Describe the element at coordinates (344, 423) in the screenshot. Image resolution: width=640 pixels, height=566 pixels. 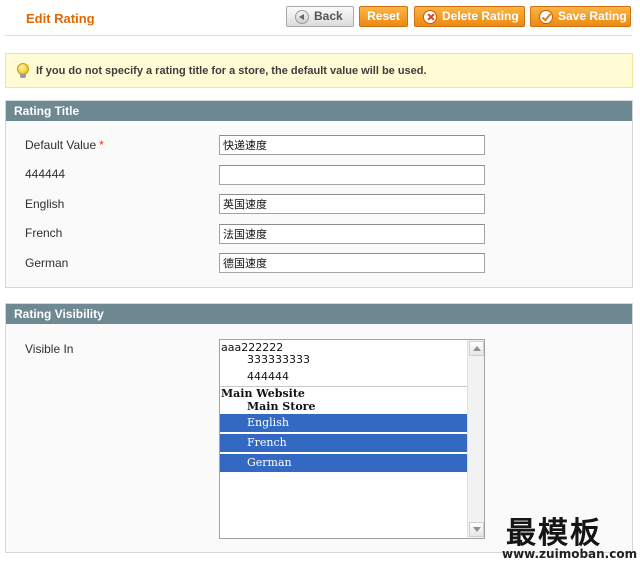
I see `store-option-selected: English` at that location.